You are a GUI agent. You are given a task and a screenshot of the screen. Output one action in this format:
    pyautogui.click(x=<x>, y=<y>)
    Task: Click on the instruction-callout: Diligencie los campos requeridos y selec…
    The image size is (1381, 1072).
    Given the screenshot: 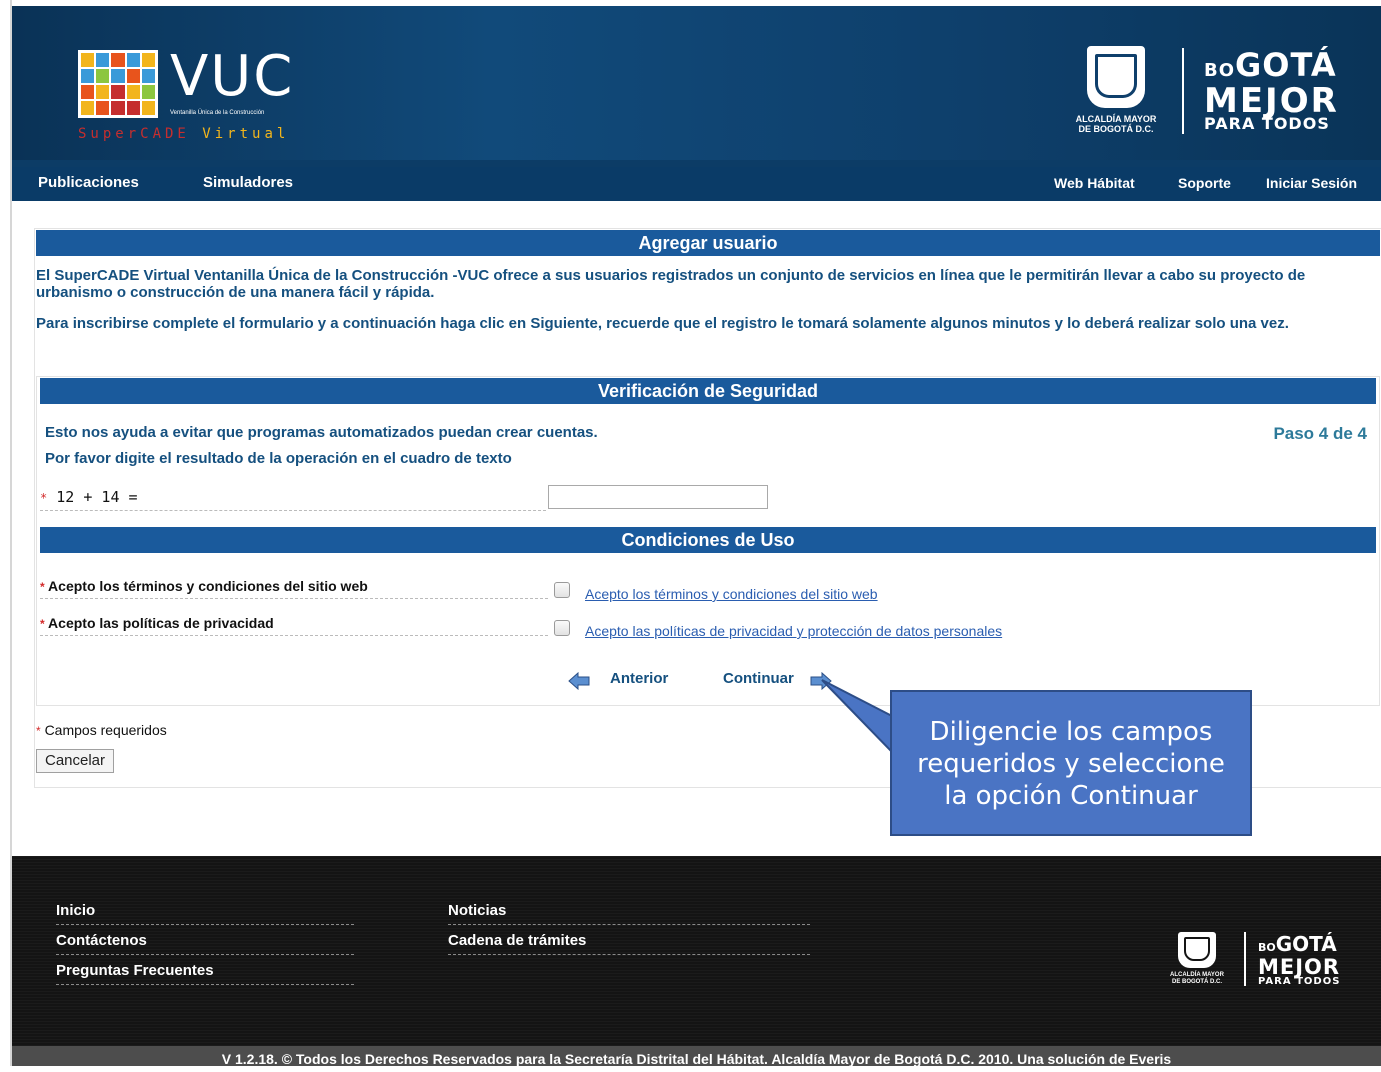 What is the action you would take?
    pyautogui.click(x=1071, y=763)
    